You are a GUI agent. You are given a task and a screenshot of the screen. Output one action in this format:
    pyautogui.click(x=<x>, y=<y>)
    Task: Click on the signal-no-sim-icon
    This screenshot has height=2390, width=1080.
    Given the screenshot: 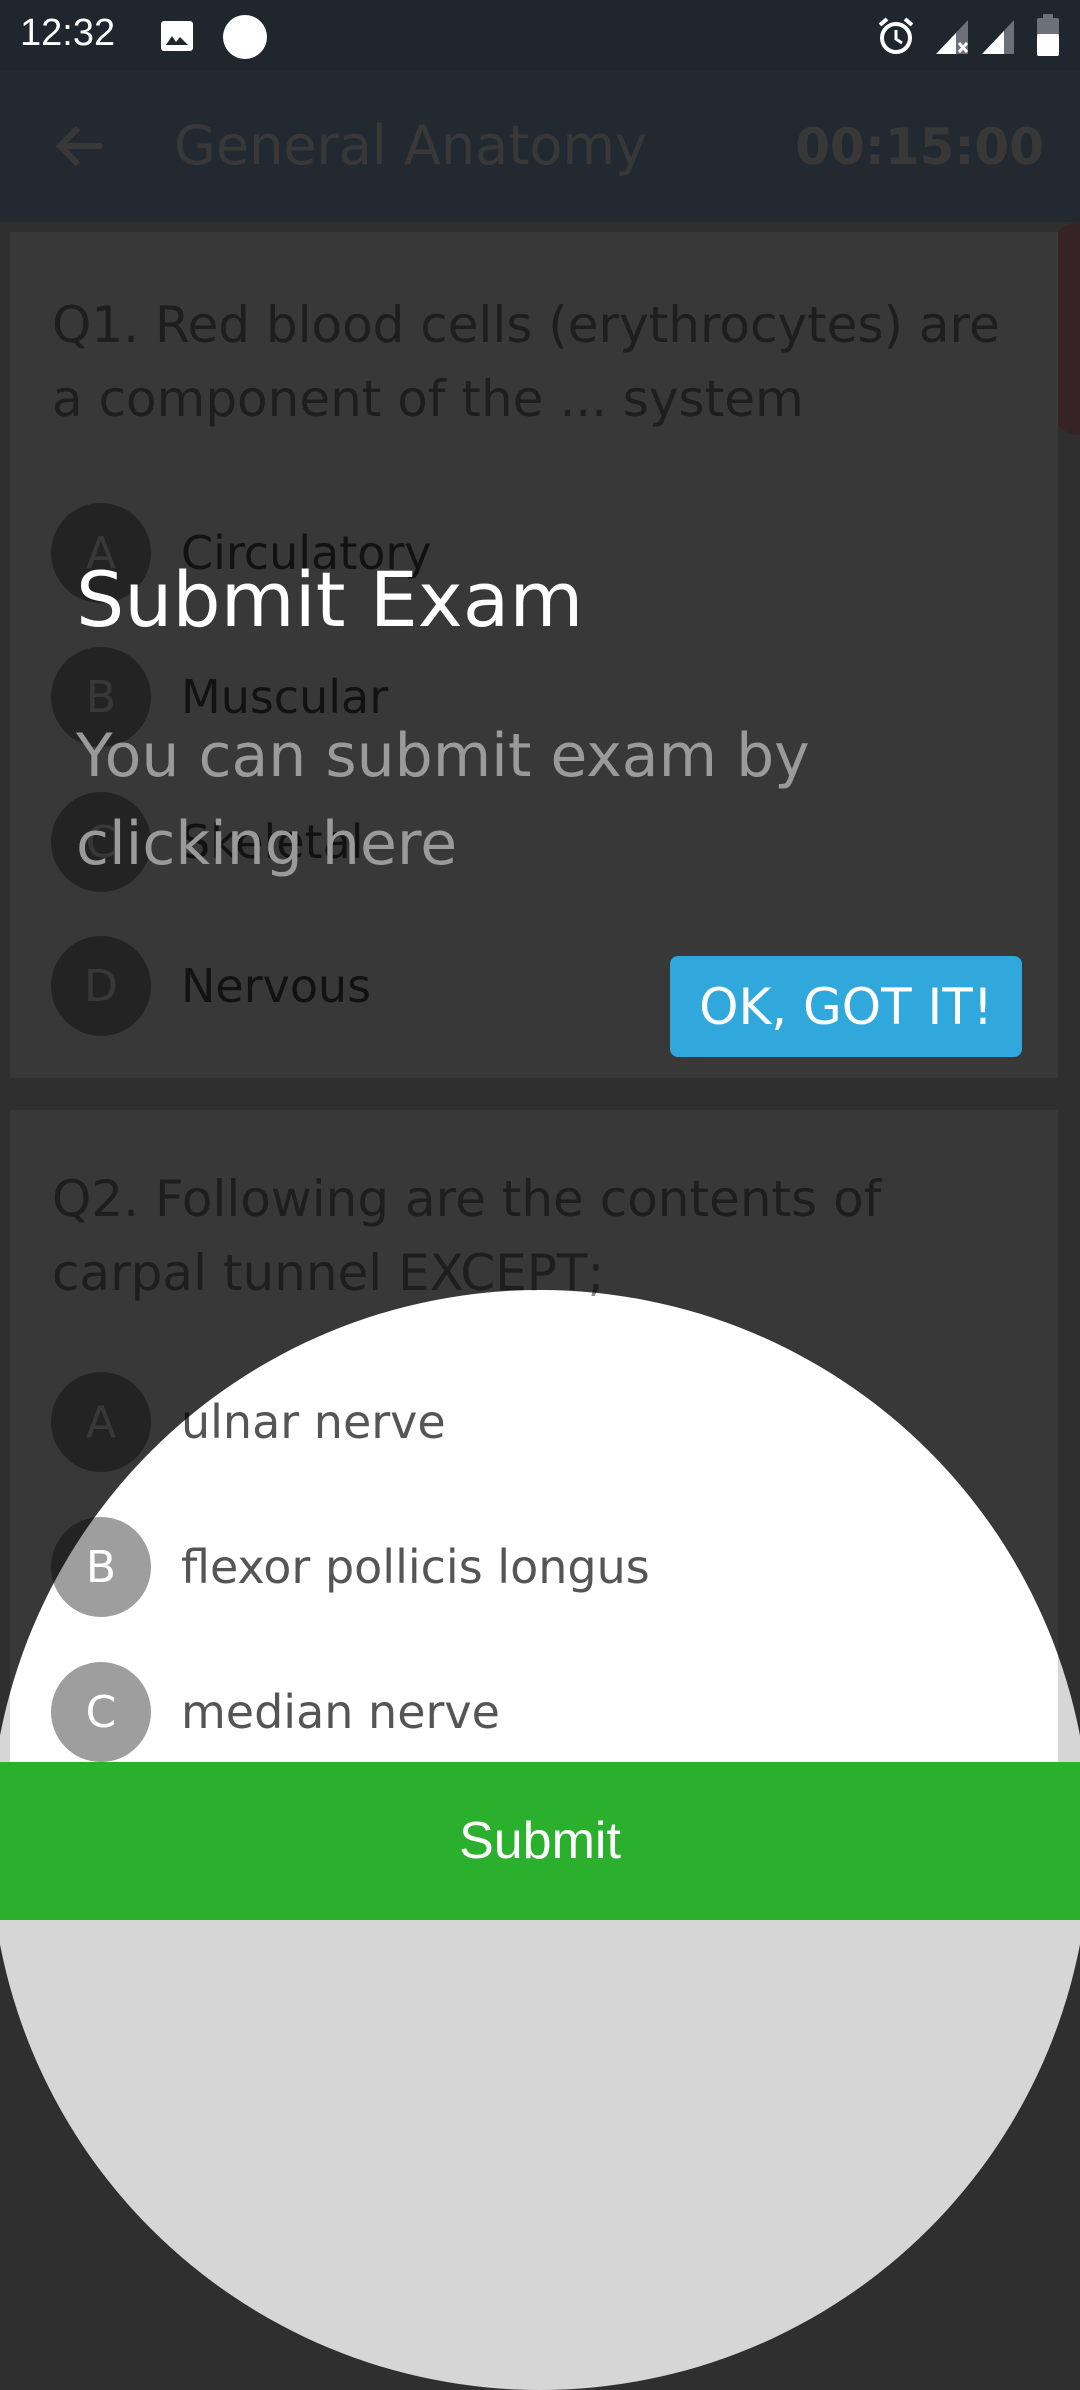 What is the action you would take?
    pyautogui.click(x=952, y=37)
    